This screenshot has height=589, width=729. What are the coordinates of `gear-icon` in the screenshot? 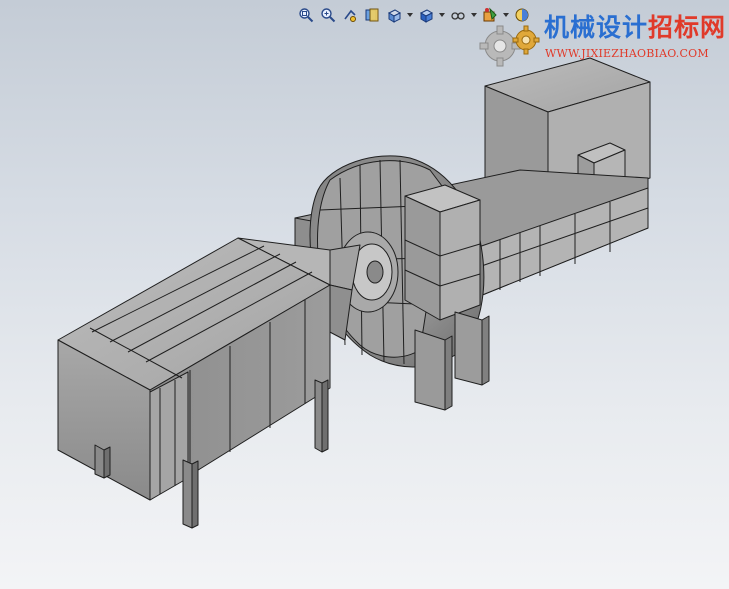 It's located at (509, 46).